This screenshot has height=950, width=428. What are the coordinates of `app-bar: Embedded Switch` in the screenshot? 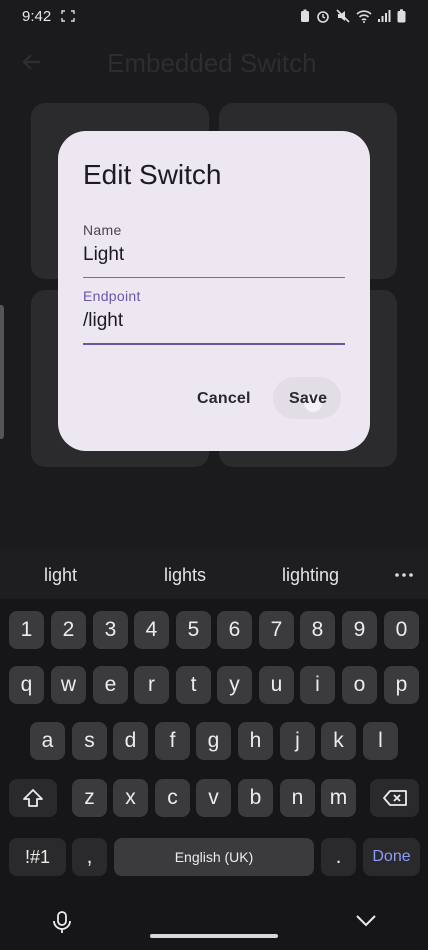 It's located at (214, 64).